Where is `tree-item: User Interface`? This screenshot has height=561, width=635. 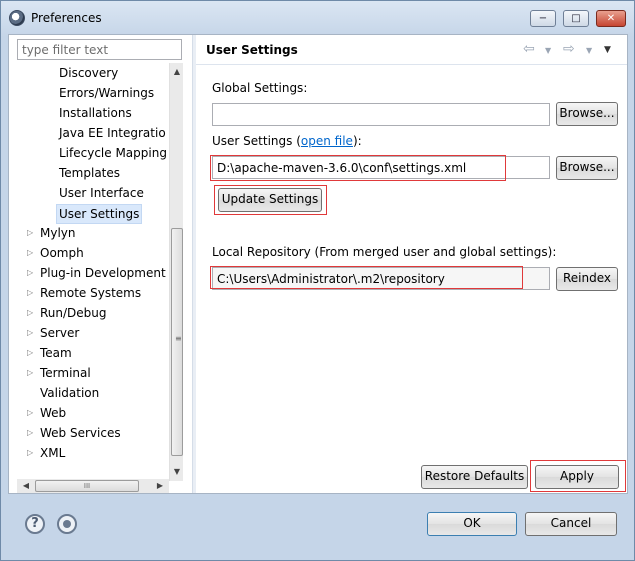 tree-item: User Interface is located at coordinates (101, 193).